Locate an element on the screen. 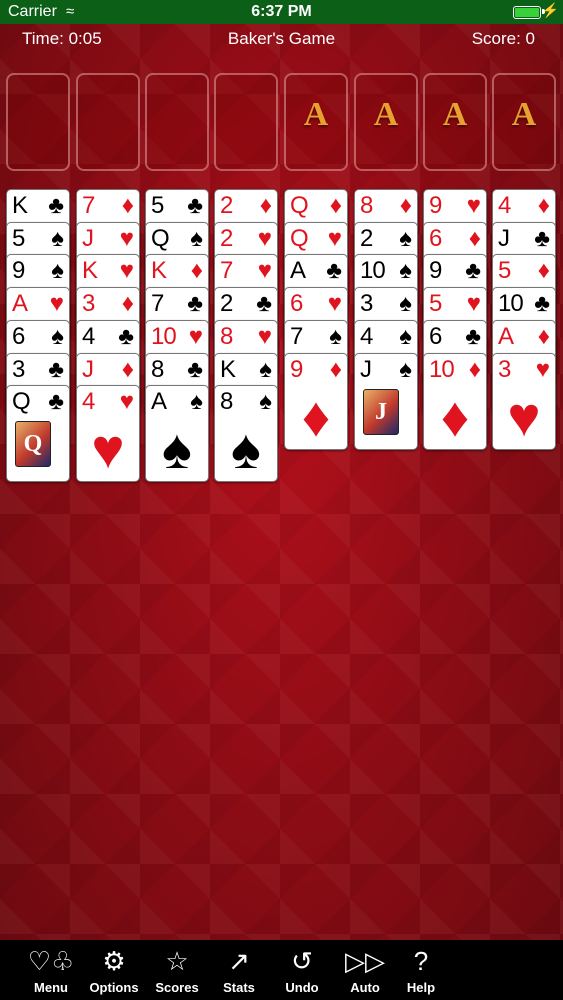  card-rank: 5 is located at coordinates (504, 271).